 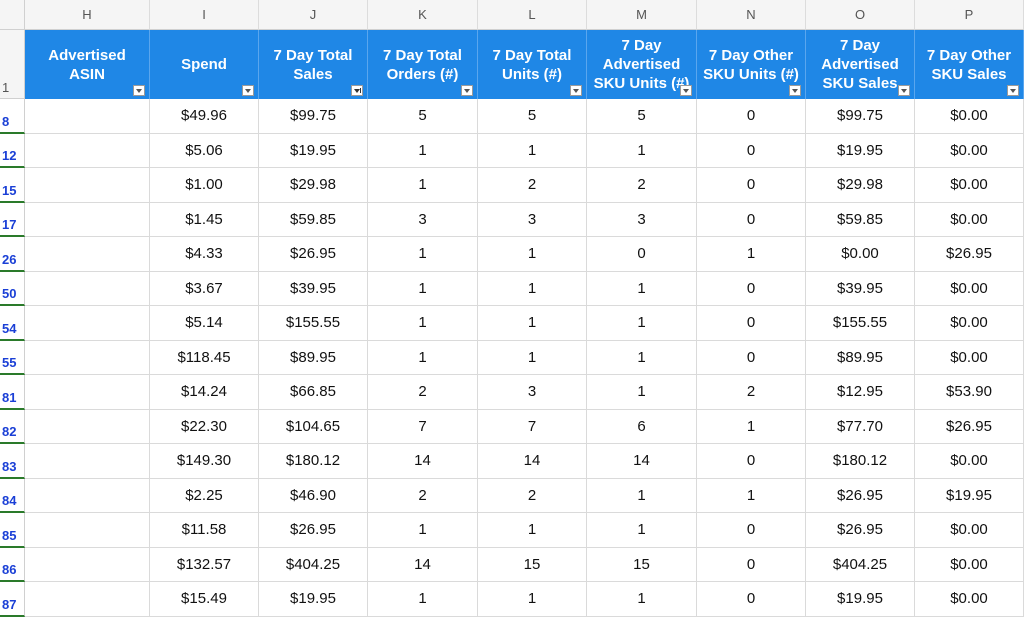 What do you see at coordinates (313, 64) in the screenshot?
I see `header-cell: 7 Day Total Sales` at bounding box center [313, 64].